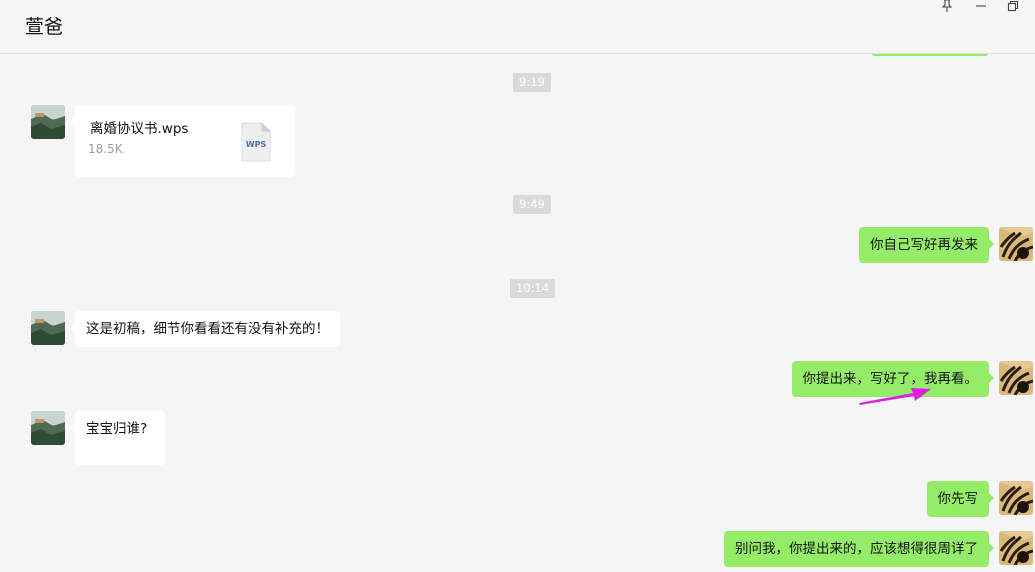 Image resolution: width=1035 pixels, height=572 pixels. What do you see at coordinates (139, 129) in the screenshot?
I see `file-name: 离婚协议书.wps` at bounding box center [139, 129].